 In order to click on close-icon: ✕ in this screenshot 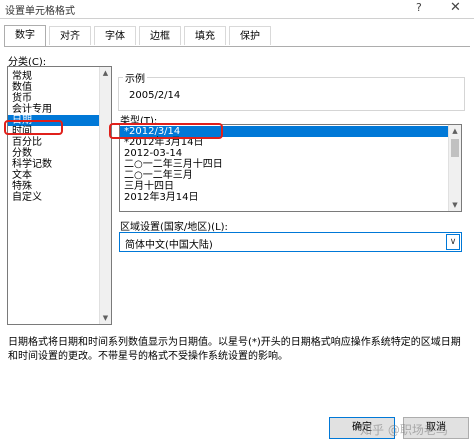, I will do `click(455, 7)`.